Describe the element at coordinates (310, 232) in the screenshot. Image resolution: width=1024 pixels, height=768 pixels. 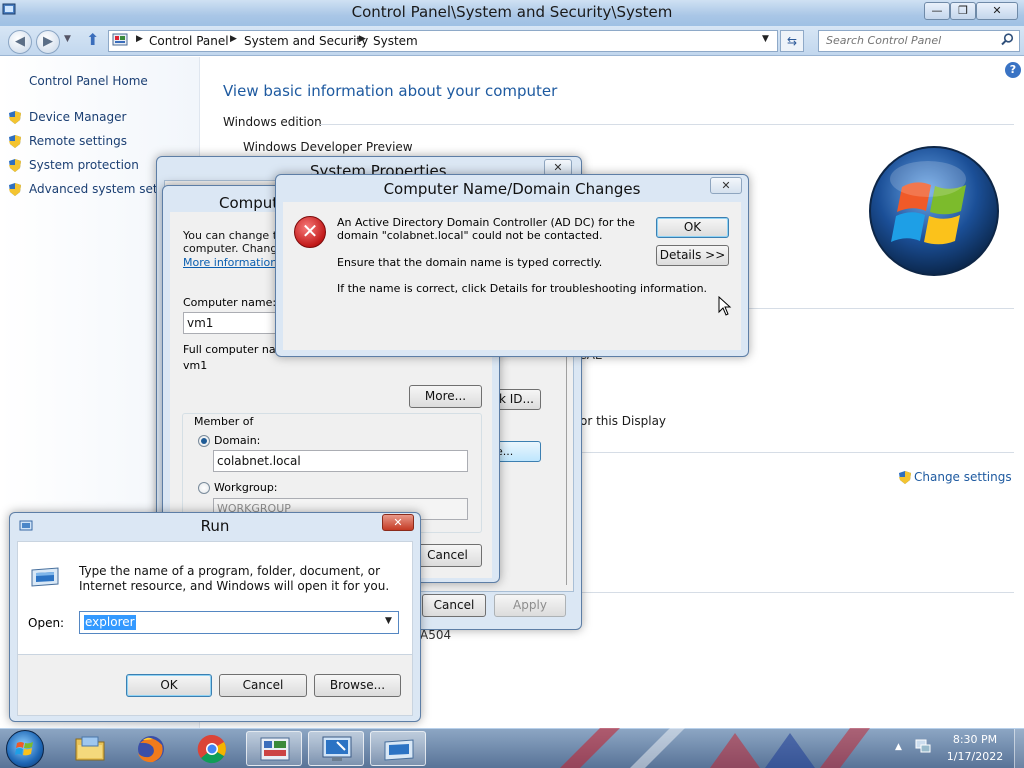
I see `error-icon: ✕` at that location.